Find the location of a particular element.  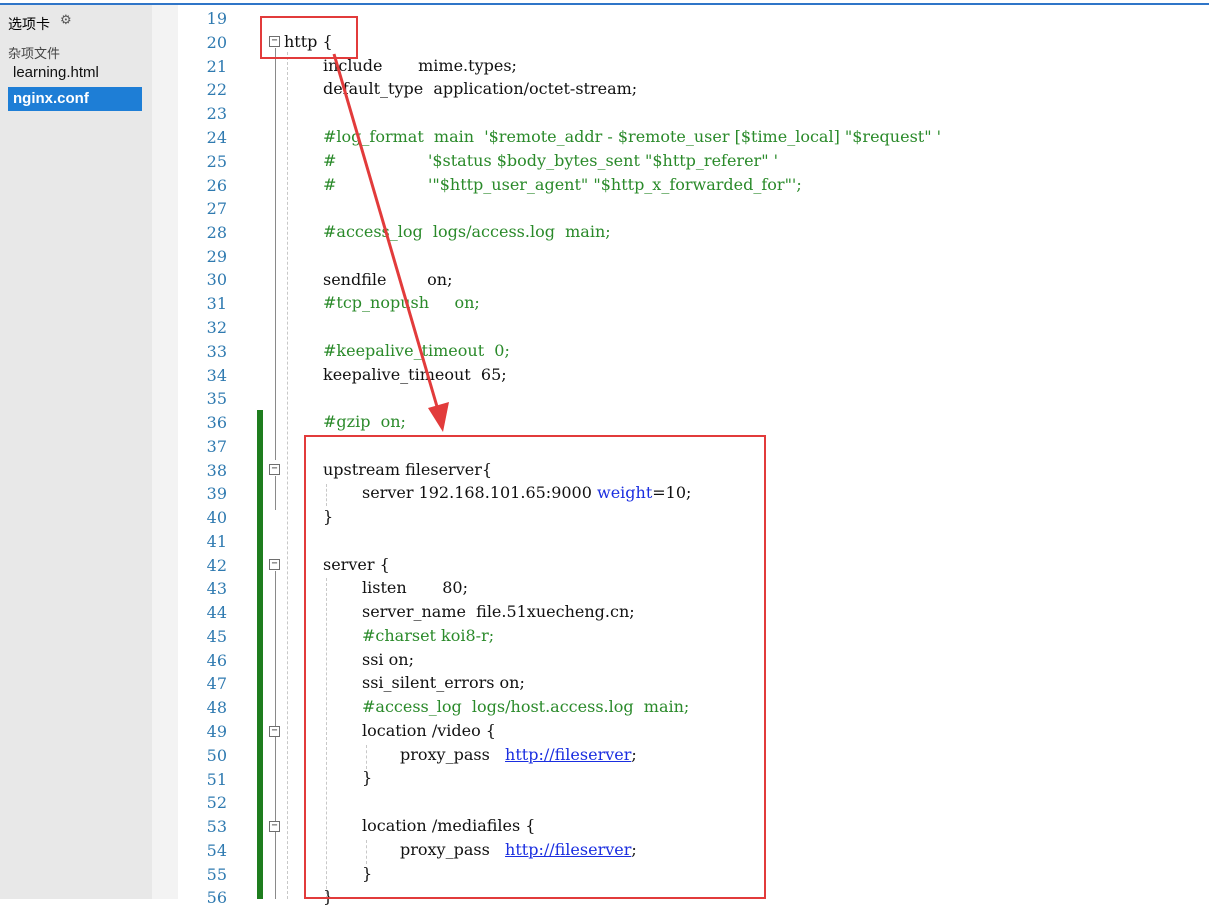

annotation-arrow is located at coordinates (390, 242).